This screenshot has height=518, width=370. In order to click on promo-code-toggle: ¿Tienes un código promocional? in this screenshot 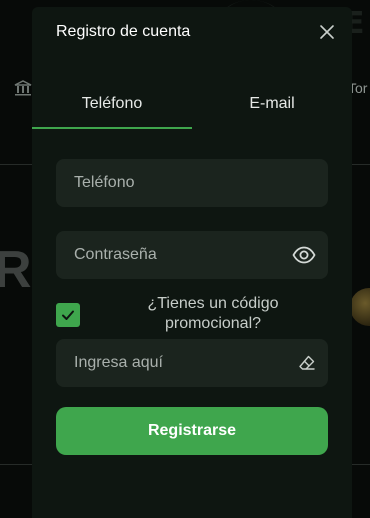, I will do `click(192, 315)`.